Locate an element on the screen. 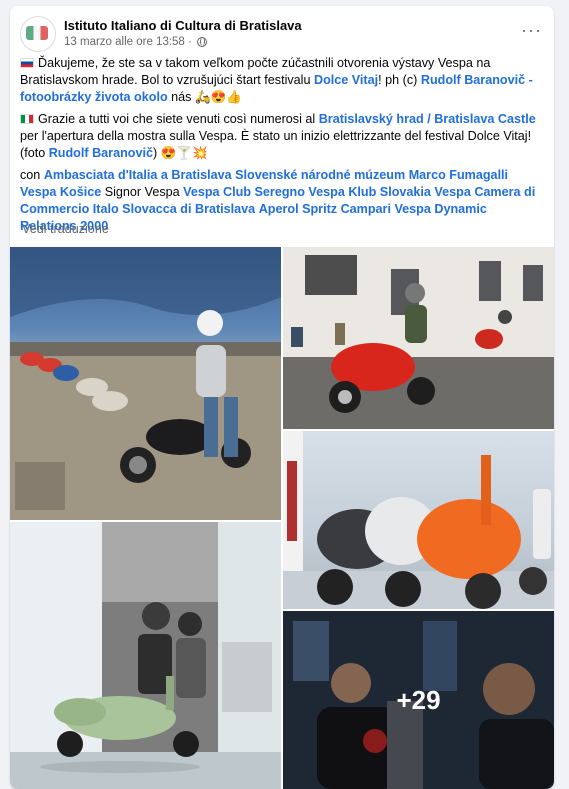 The width and height of the screenshot is (569, 789). photo-orange-vespa-exhibit-art is located at coordinates (418, 520).